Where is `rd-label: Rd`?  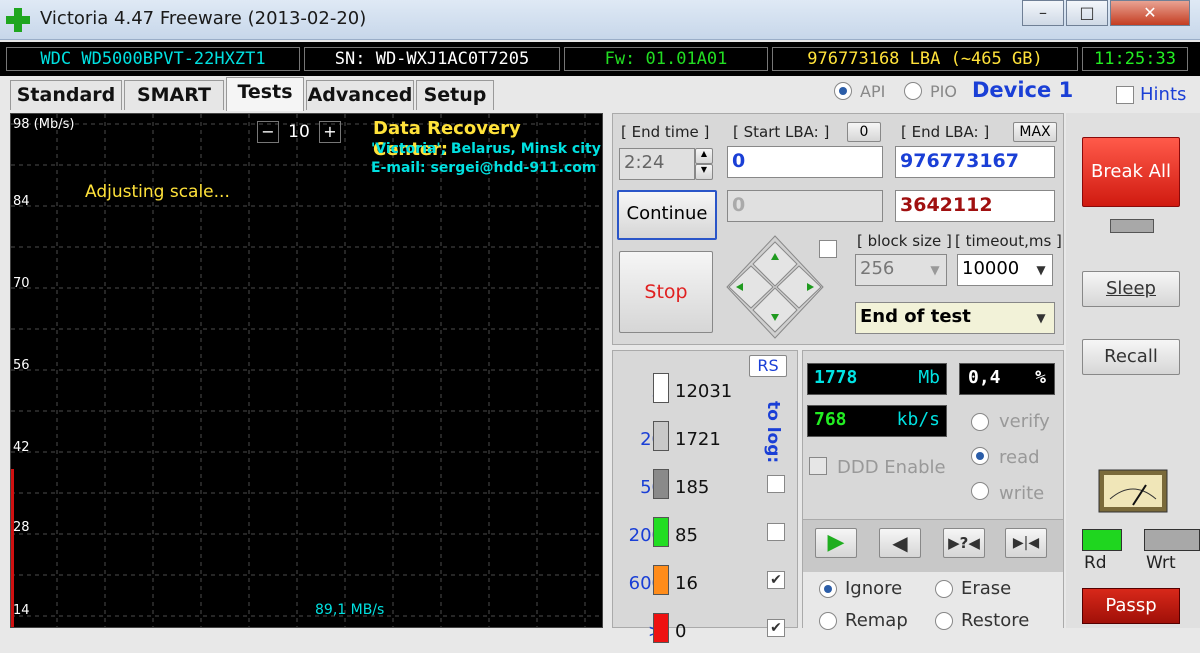 rd-label: Rd is located at coordinates (1095, 563).